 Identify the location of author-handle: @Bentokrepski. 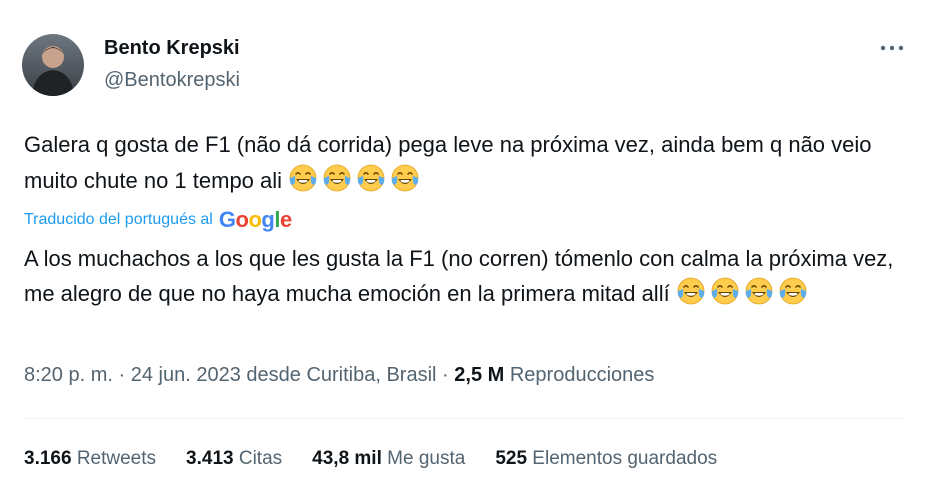
(172, 80).